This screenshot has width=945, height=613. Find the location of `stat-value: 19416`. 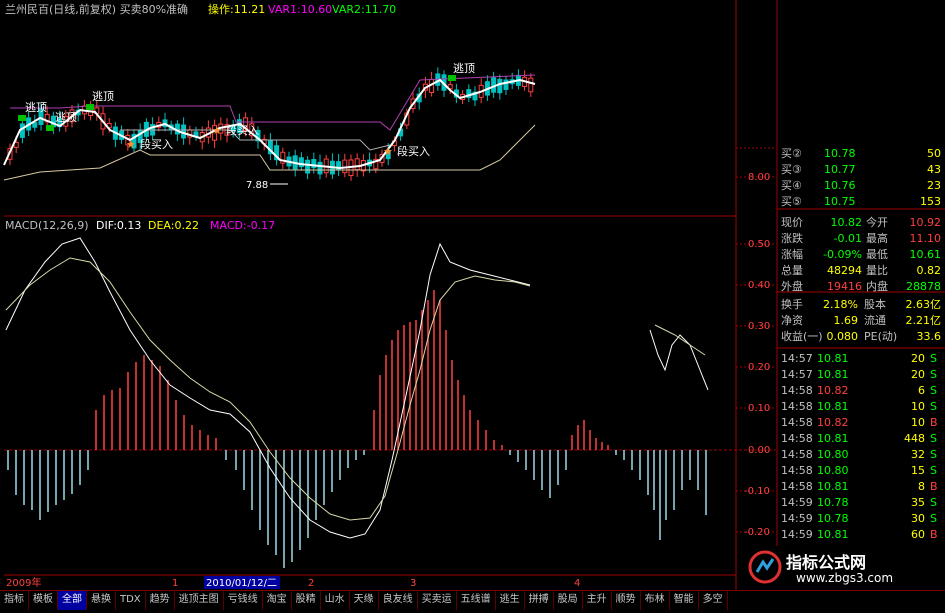

stat-value: 19416 is located at coordinates (844, 286).